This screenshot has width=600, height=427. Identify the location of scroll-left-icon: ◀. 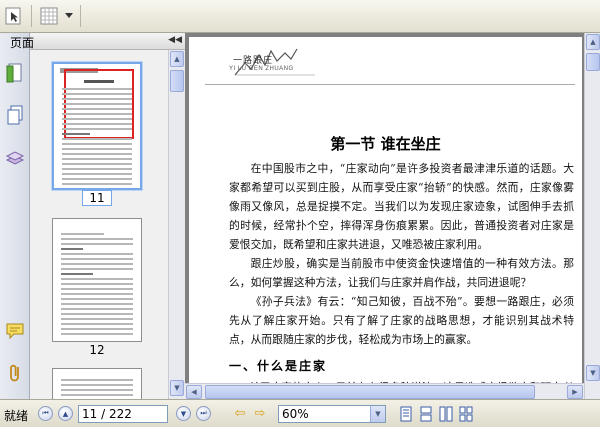
(194, 392).